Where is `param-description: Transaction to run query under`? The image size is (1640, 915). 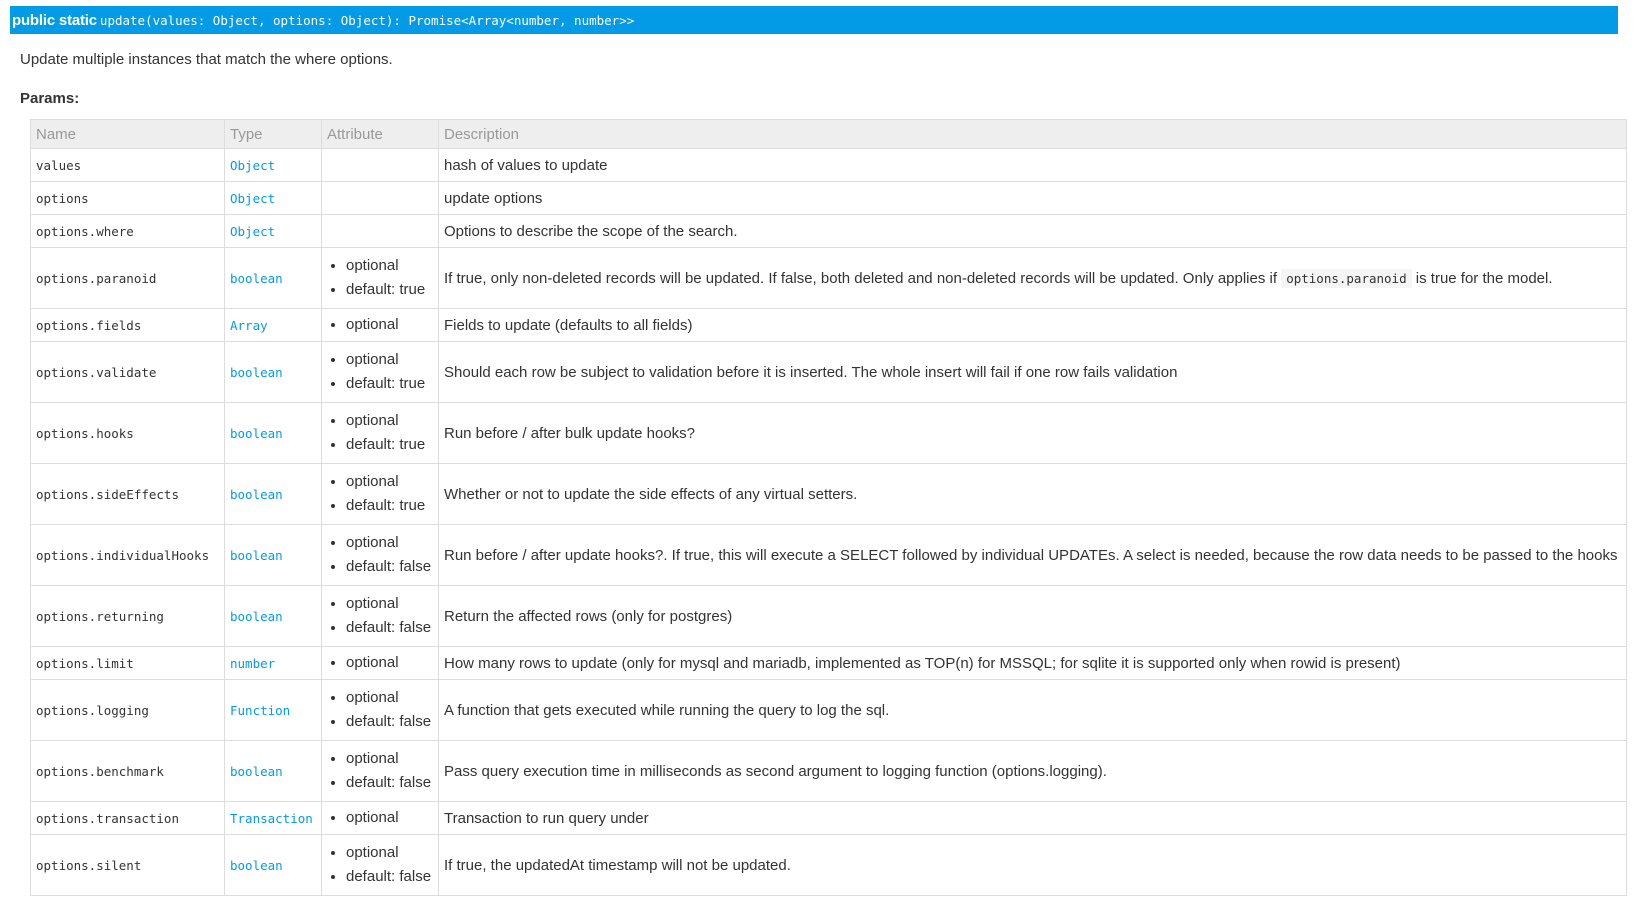 param-description: Transaction to run query under is located at coordinates (1032, 818).